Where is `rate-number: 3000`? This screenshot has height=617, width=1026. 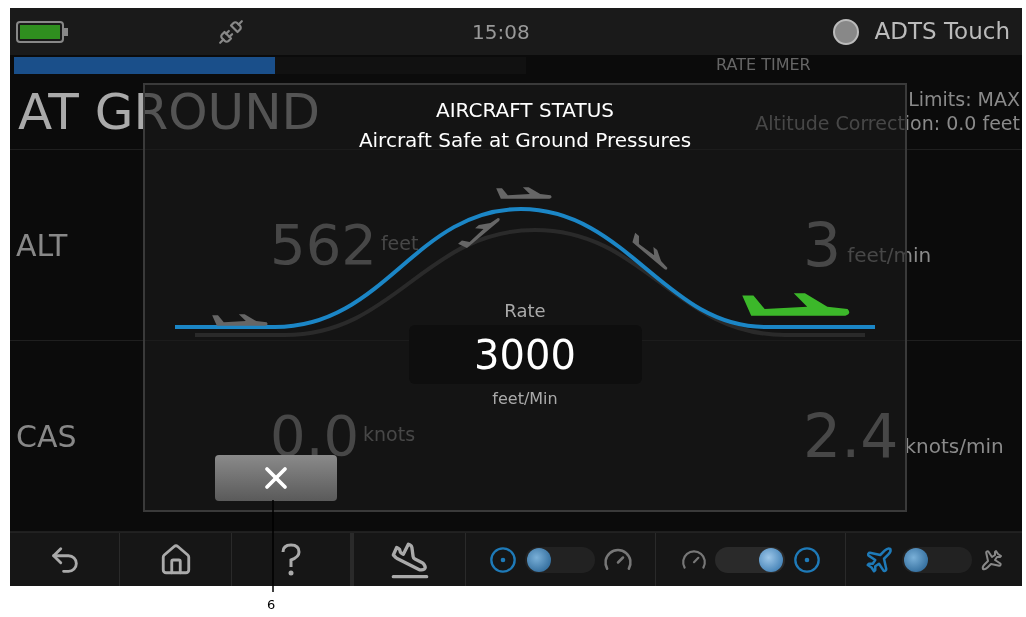
rate-number: 3000 is located at coordinates (525, 354).